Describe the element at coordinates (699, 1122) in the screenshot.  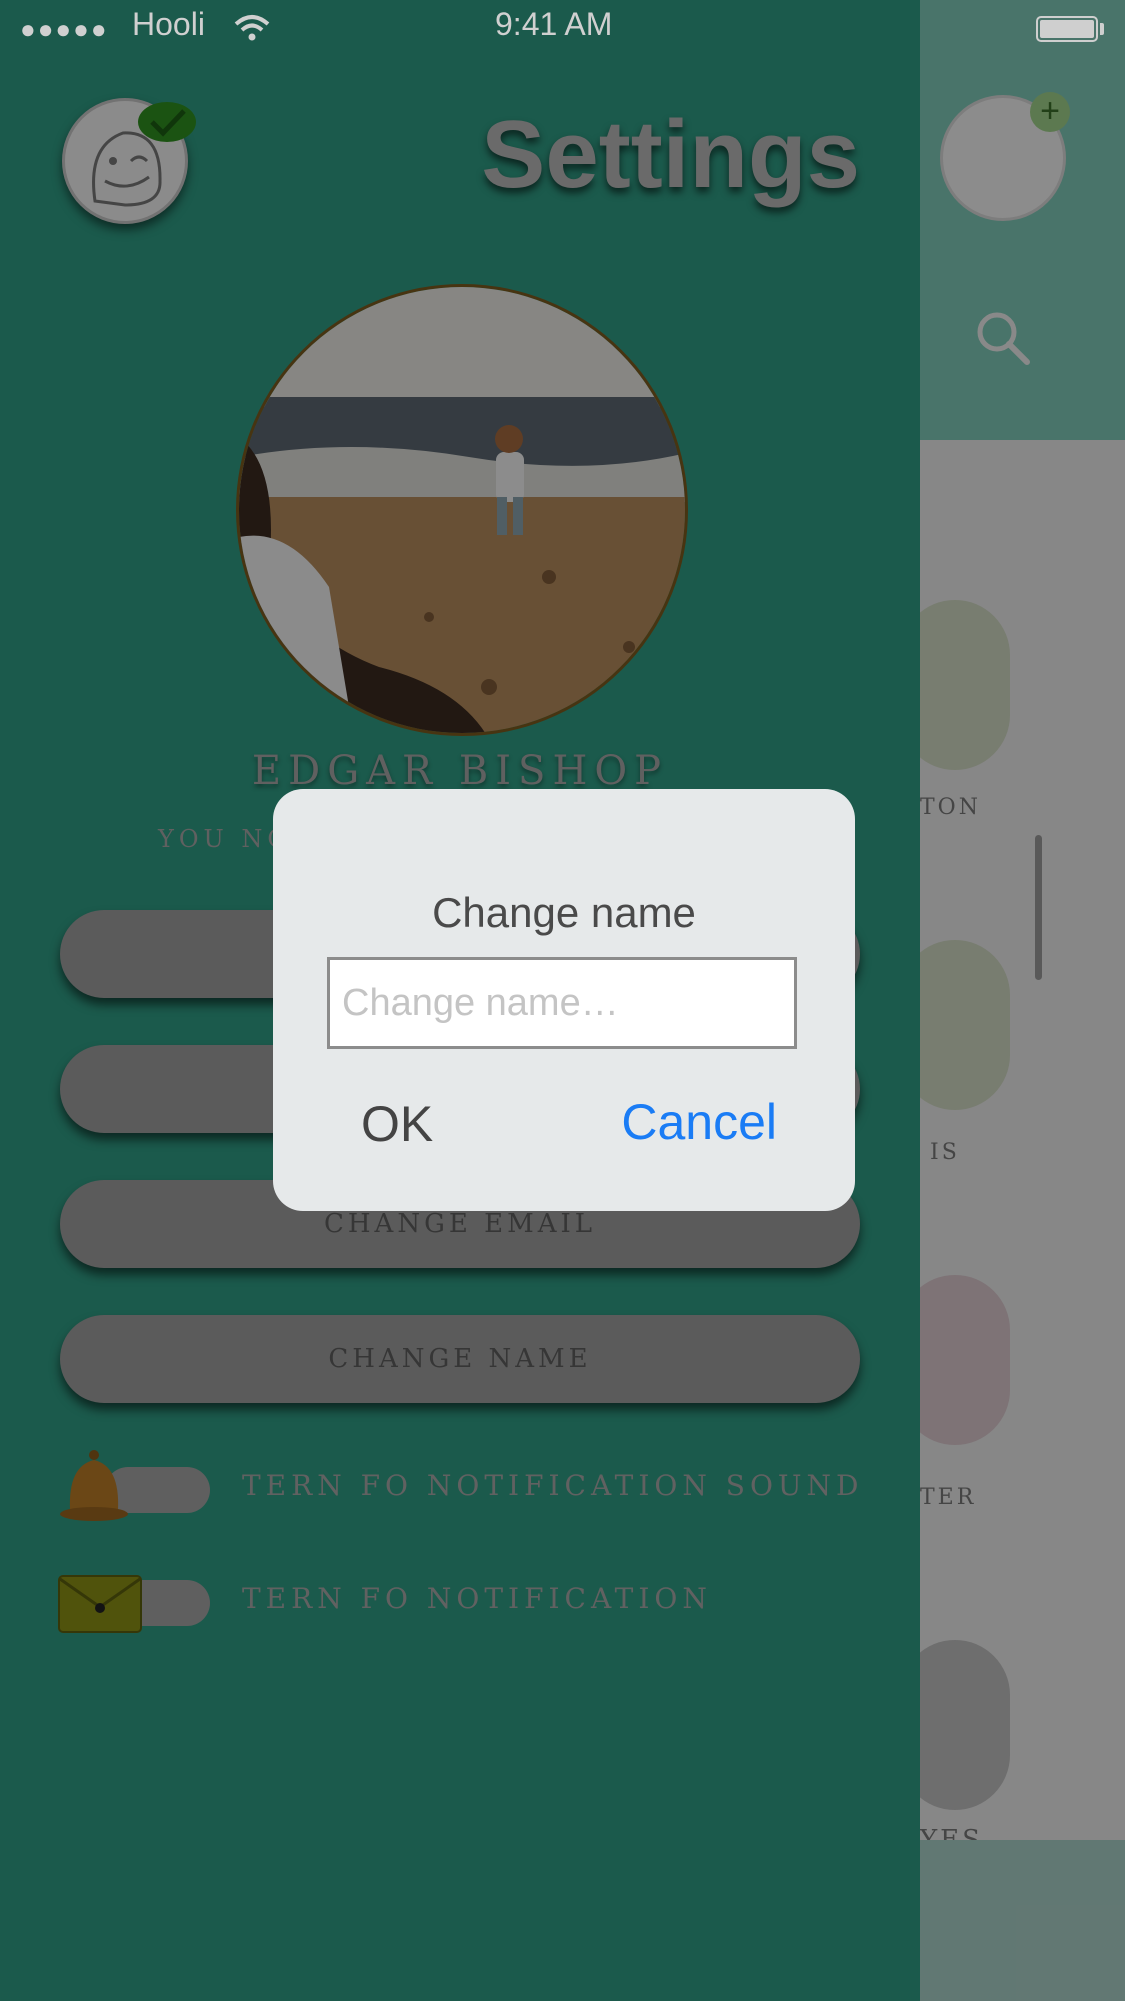
I see `cancel-button: Cancel` at that location.